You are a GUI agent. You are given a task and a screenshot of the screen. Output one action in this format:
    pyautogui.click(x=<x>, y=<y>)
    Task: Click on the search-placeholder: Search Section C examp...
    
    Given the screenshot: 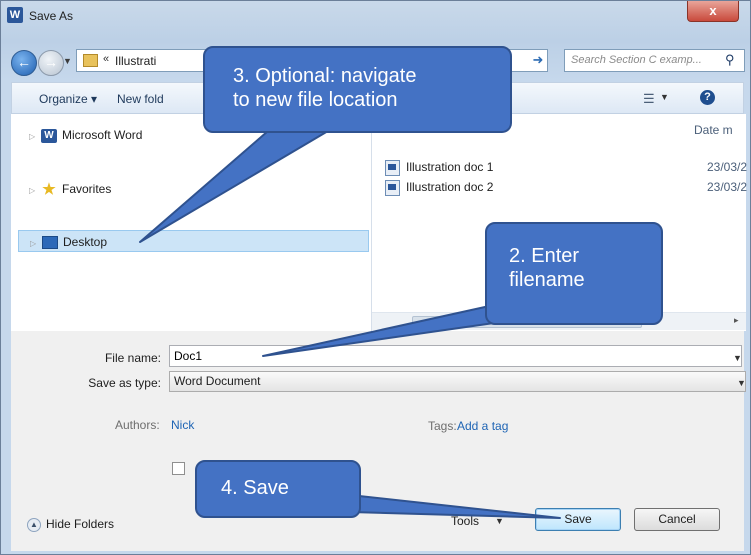 What is the action you would take?
    pyautogui.click(x=636, y=60)
    